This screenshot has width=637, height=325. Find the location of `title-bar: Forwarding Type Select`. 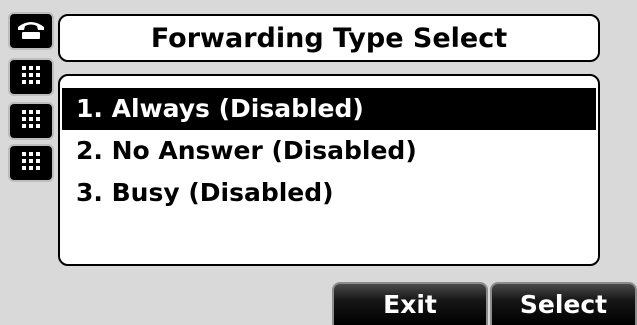

title-bar: Forwarding Type Select is located at coordinates (329, 38).